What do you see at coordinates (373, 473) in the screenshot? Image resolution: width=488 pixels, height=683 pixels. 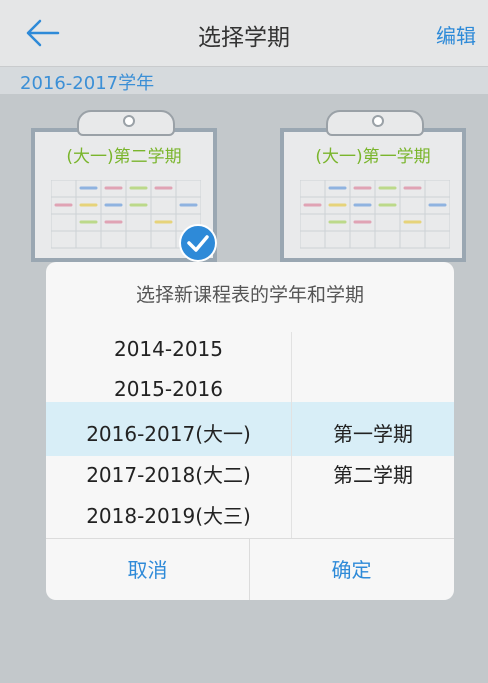 I see `term-option: 第二学期` at bounding box center [373, 473].